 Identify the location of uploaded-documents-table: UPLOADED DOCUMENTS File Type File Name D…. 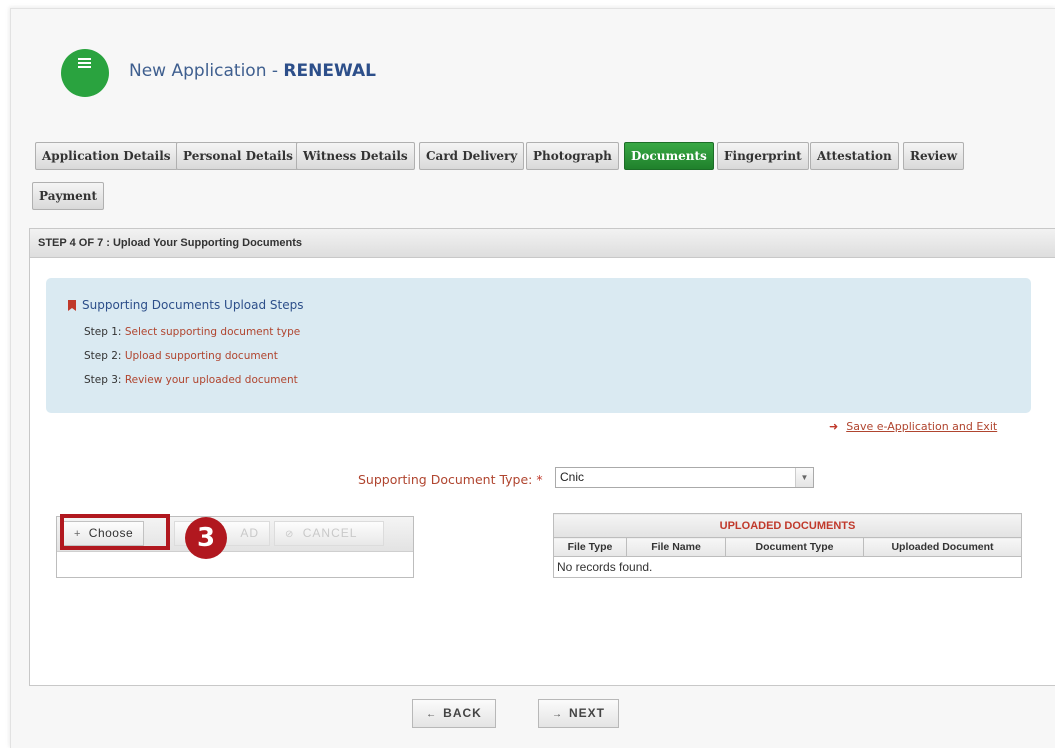
(787, 545).